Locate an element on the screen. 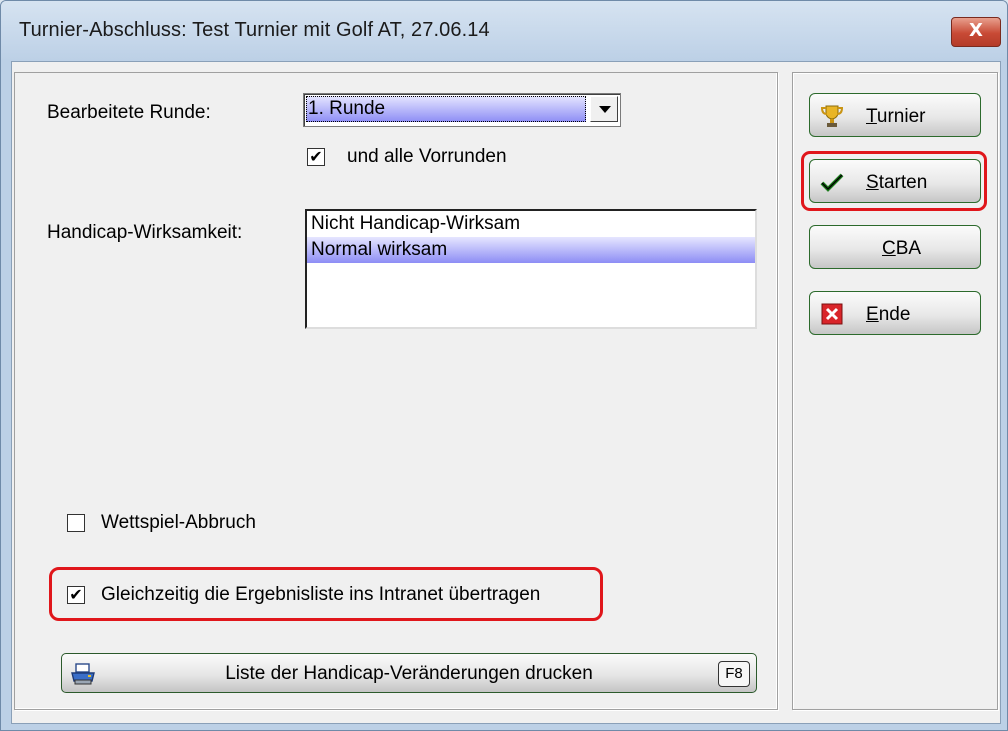  round-select: 1. Runde is located at coordinates (462, 110).